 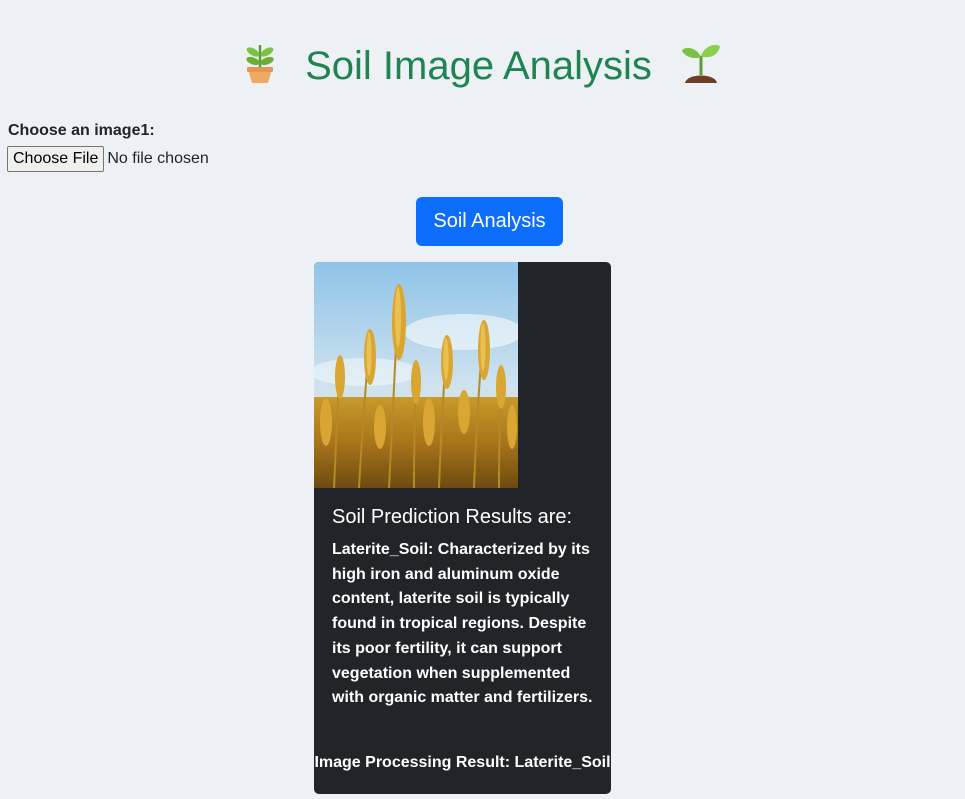 I want to click on potted-plant-icon, so click(x=260, y=64).